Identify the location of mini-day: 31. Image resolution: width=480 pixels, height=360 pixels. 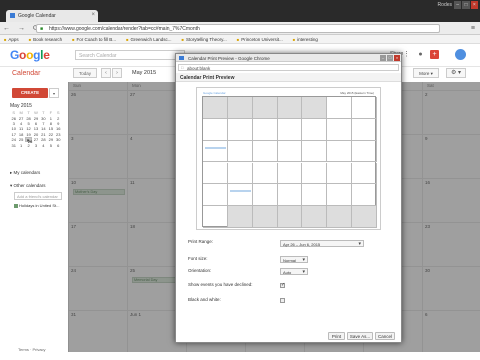
(13, 145).